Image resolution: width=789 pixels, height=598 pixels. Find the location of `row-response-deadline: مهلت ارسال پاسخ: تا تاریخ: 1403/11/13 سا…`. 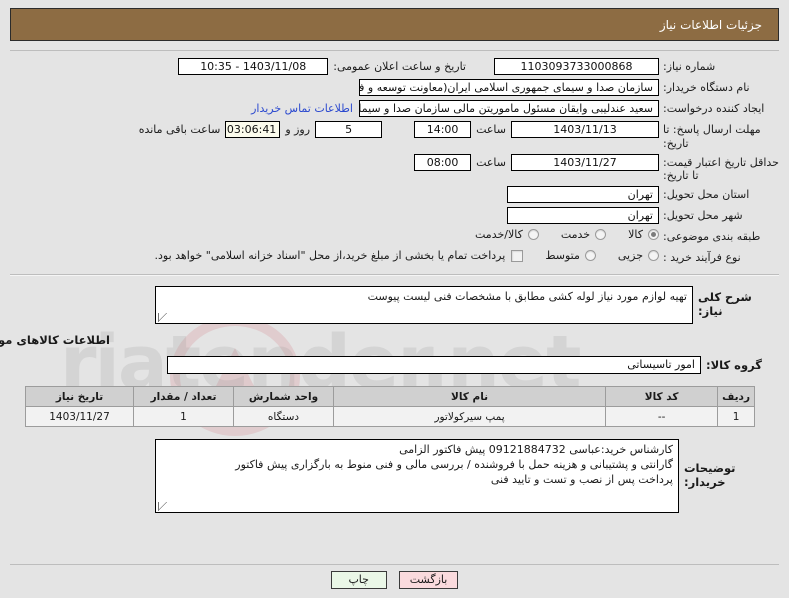

row-response-deadline: مهلت ارسال پاسخ: تا تاریخ: 1403/11/13 سا… is located at coordinates (394, 136).